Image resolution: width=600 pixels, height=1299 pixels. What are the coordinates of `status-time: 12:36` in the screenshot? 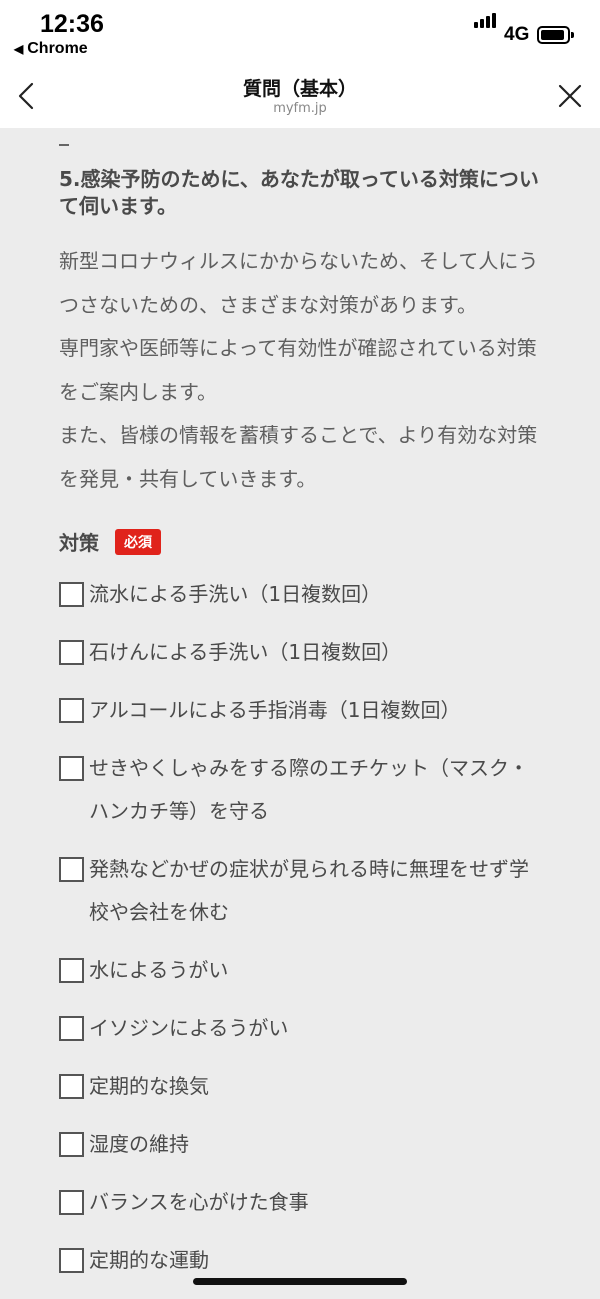 It's located at (72, 24).